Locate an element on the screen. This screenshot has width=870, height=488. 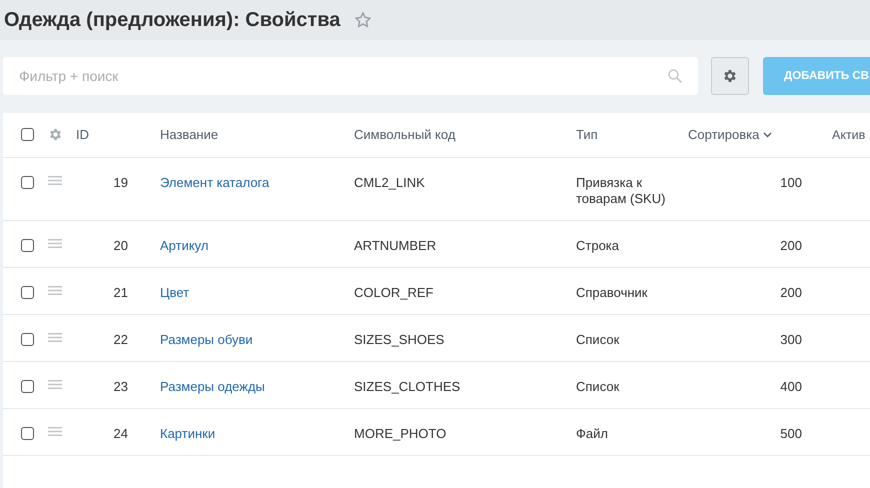
select-all-checkbox is located at coordinates (27, 134).